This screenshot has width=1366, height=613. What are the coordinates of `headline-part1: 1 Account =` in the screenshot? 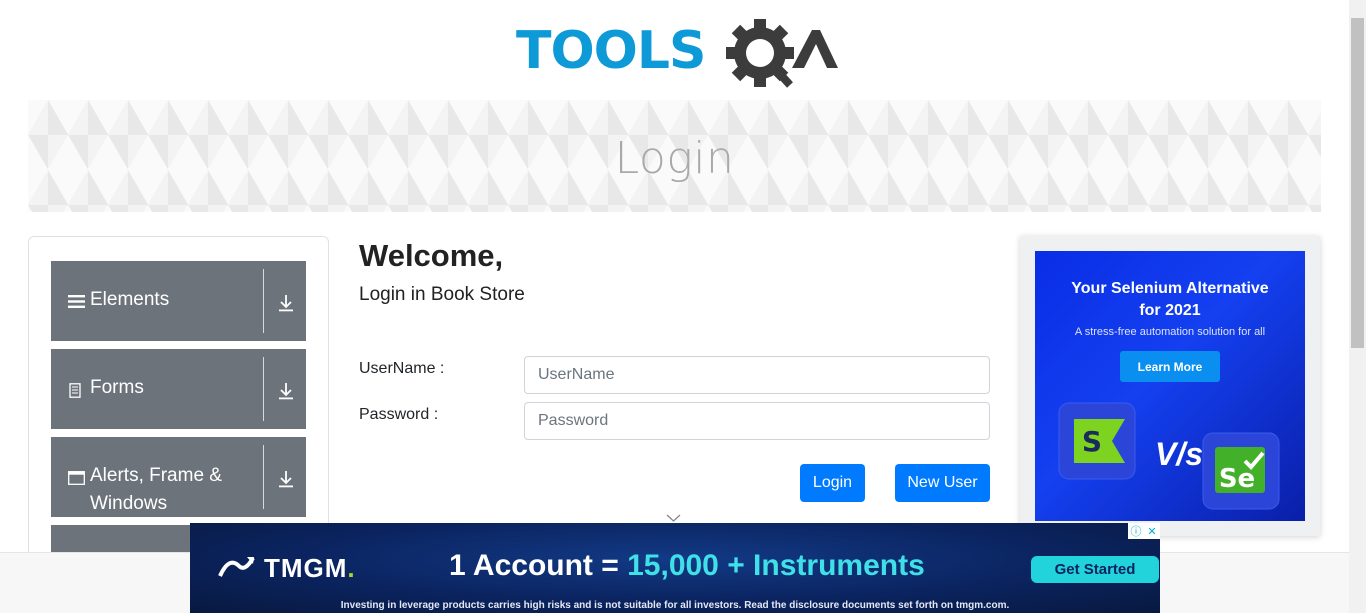 It's located at (538, 565).